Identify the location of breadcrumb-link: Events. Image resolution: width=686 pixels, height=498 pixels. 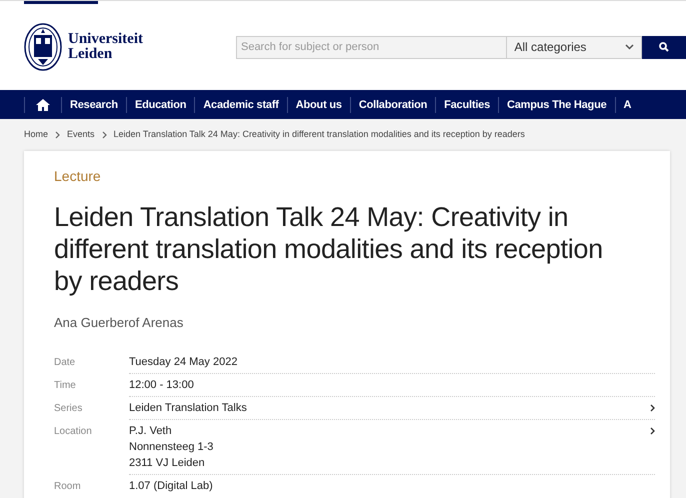
(81, 135).